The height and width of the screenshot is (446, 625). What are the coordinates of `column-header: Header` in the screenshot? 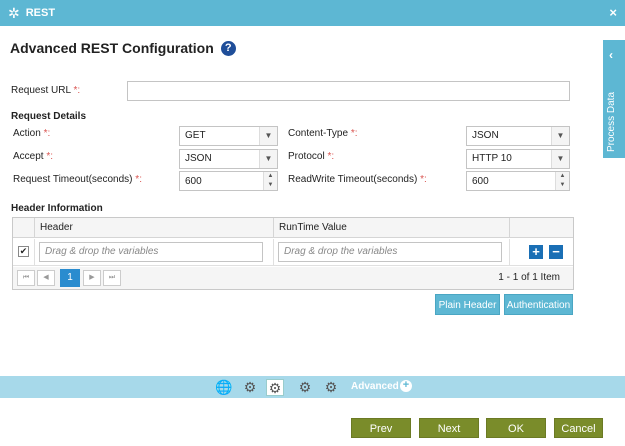 It's located at (154, 228).